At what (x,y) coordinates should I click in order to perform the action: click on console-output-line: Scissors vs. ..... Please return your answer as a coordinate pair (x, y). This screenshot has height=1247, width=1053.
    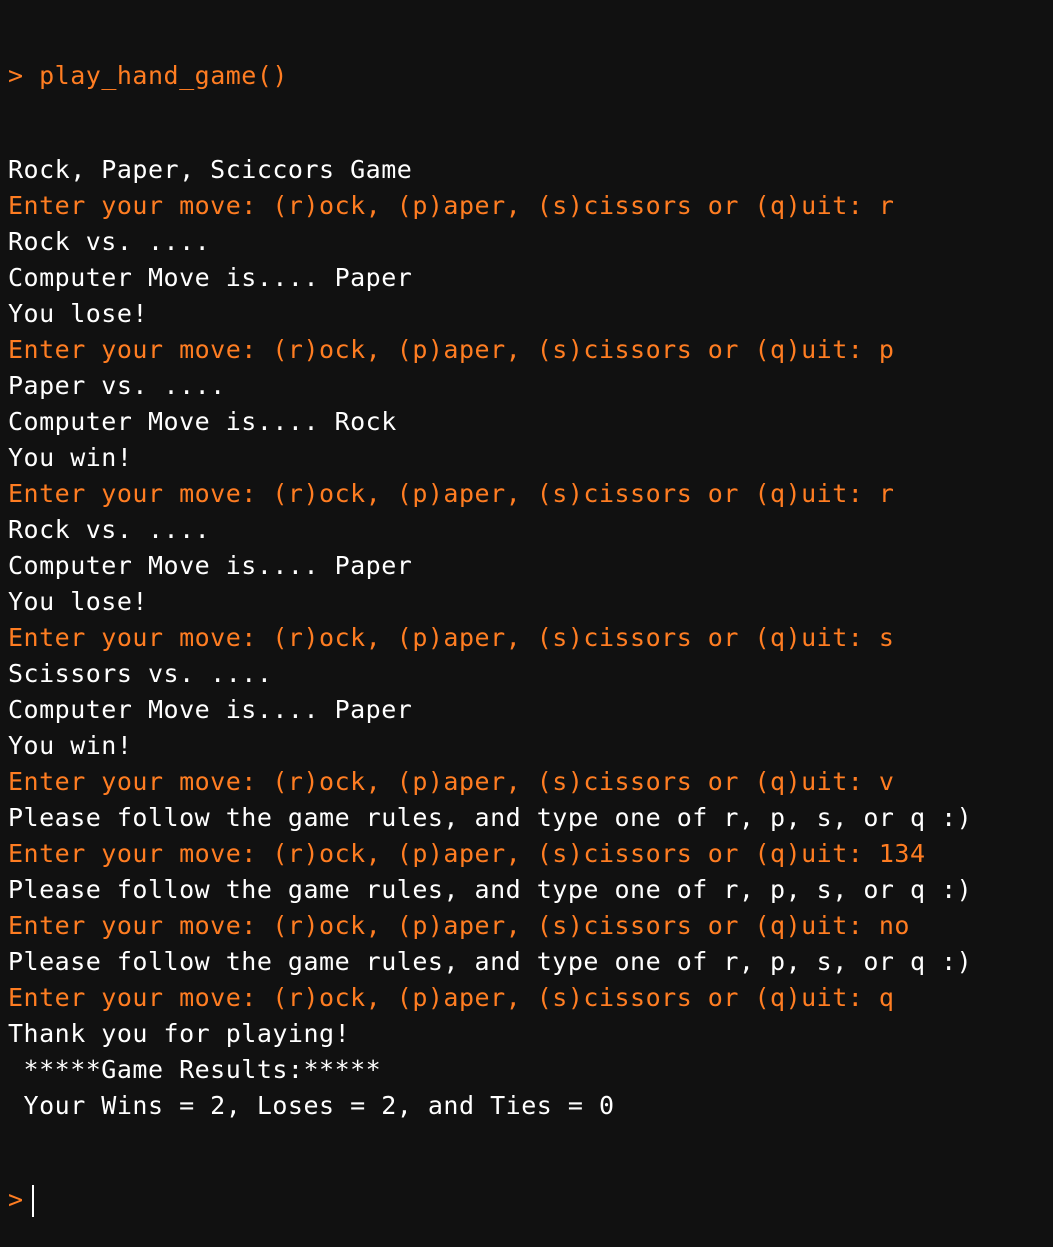
    Looking at the image, I should click on (140, 673).